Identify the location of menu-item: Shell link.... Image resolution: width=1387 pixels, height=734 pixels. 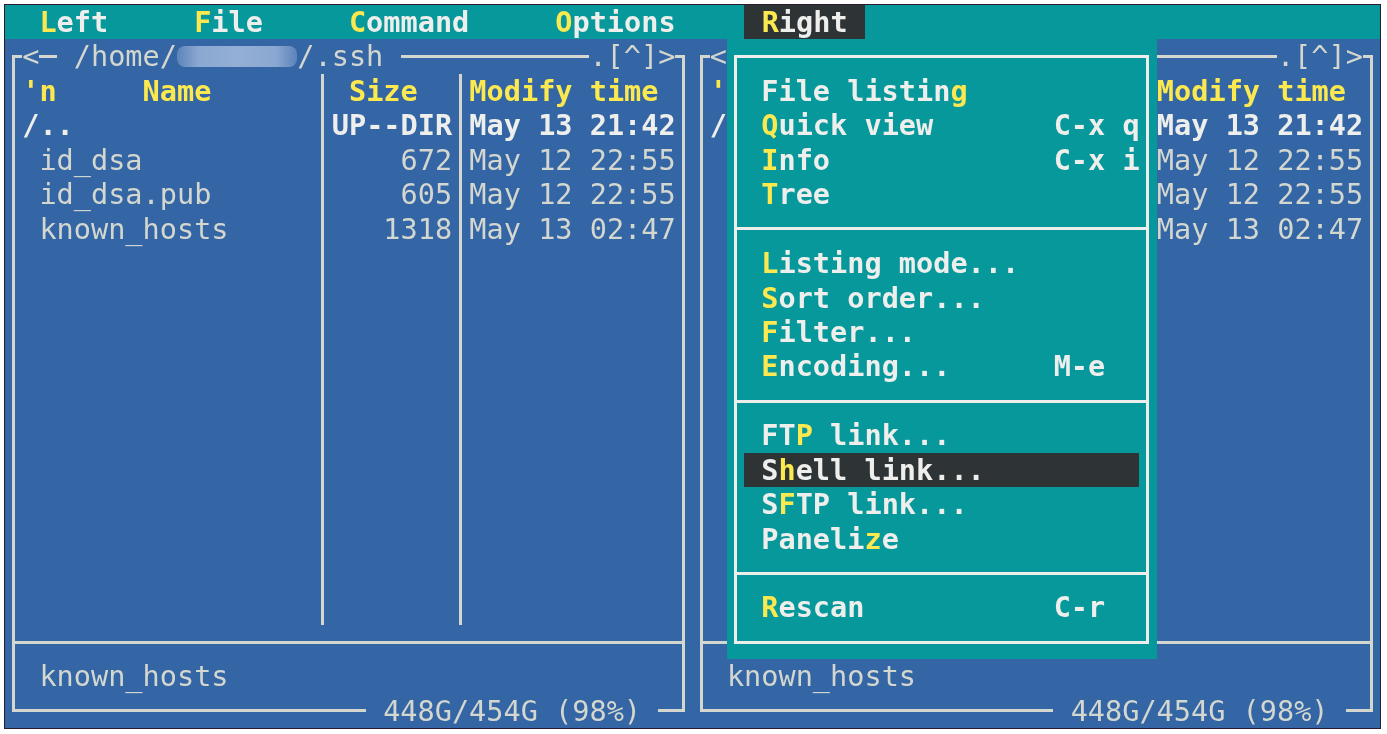
(942, 470).